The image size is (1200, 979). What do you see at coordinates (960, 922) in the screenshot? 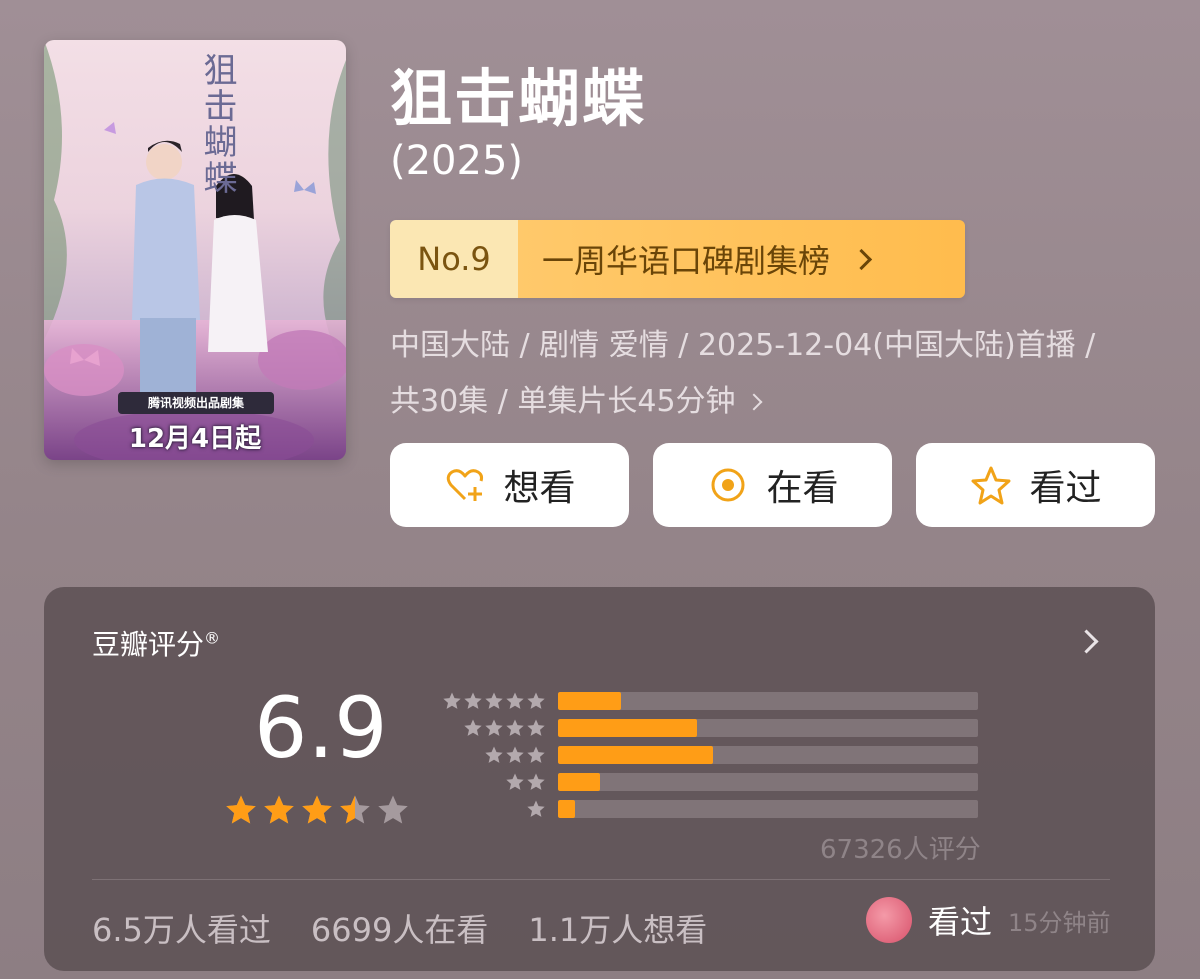
I see `friend-action: 看过` at bounding box center [960, 922].